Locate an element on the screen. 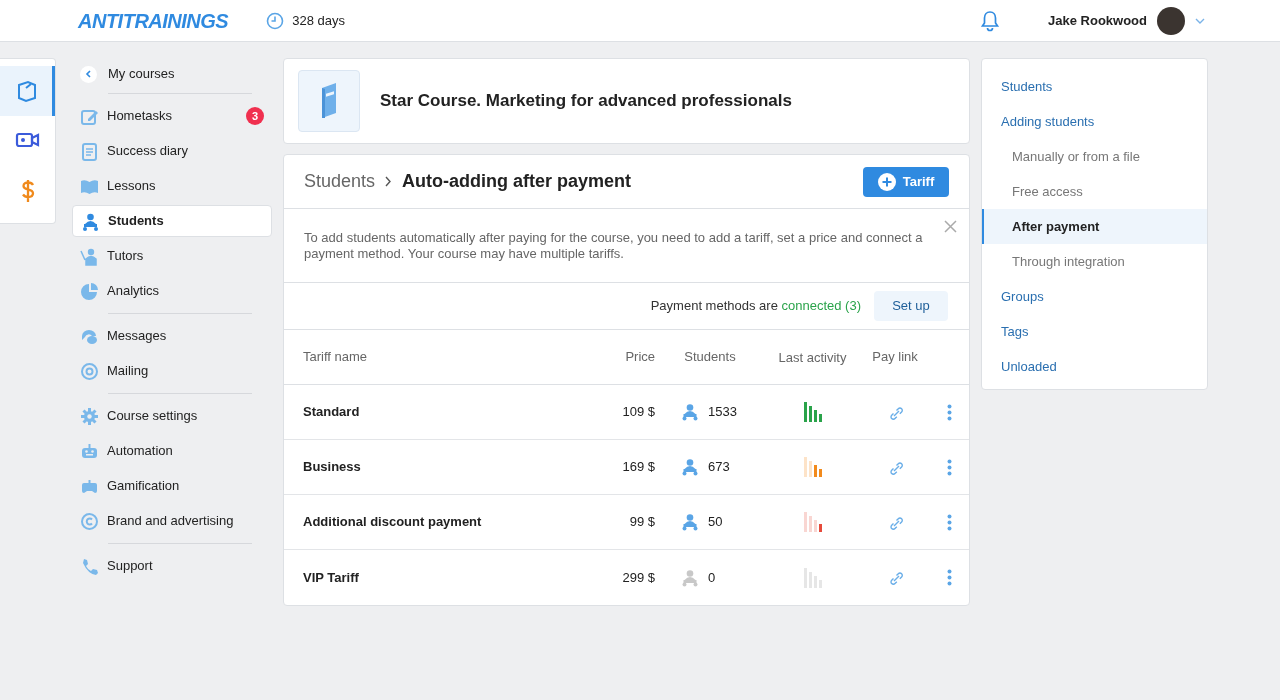 The height and width of the screenshot is (700, 1280). price: 299 $ is located at coordinates (638, 577).